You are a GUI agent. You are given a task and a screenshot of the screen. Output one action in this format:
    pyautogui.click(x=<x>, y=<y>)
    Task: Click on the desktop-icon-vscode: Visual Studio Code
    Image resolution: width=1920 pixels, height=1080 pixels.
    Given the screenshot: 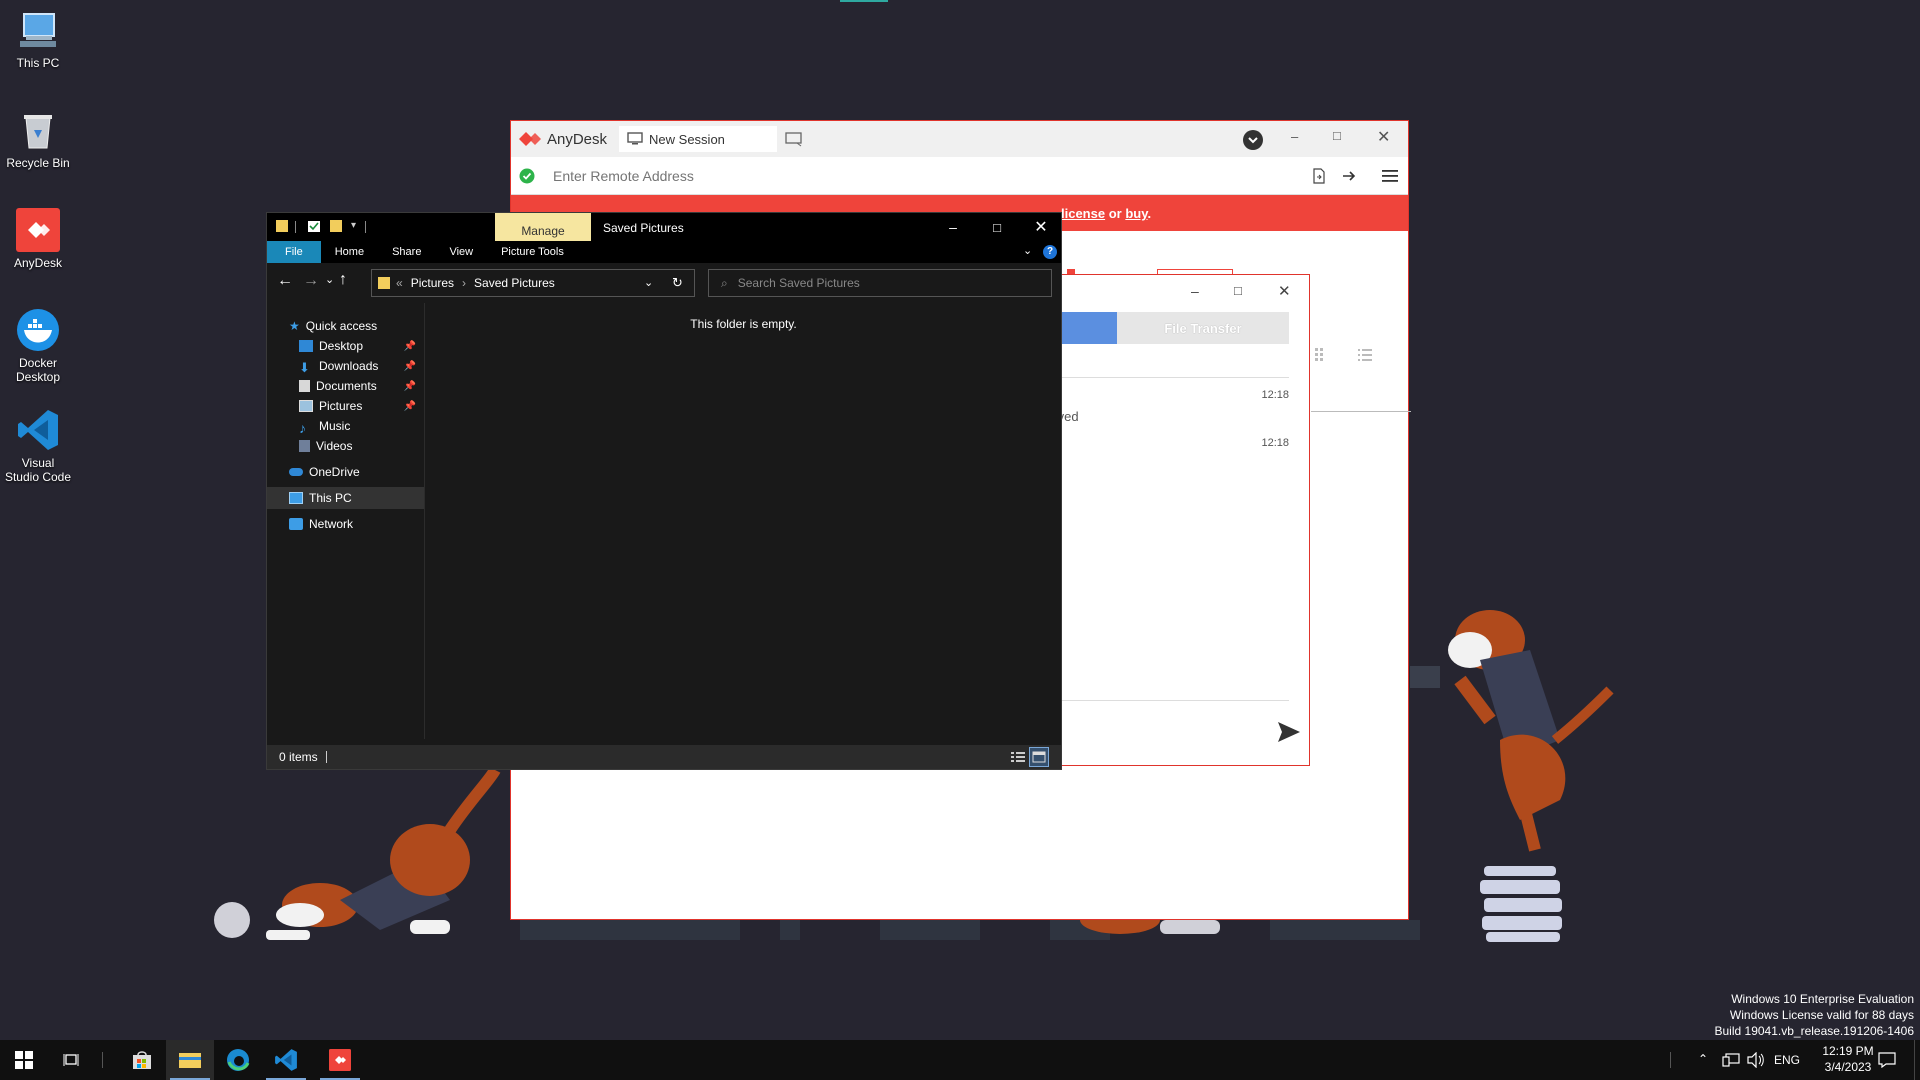 What is the action you would take?
    pyautogui.click(x=38, y=446)
    